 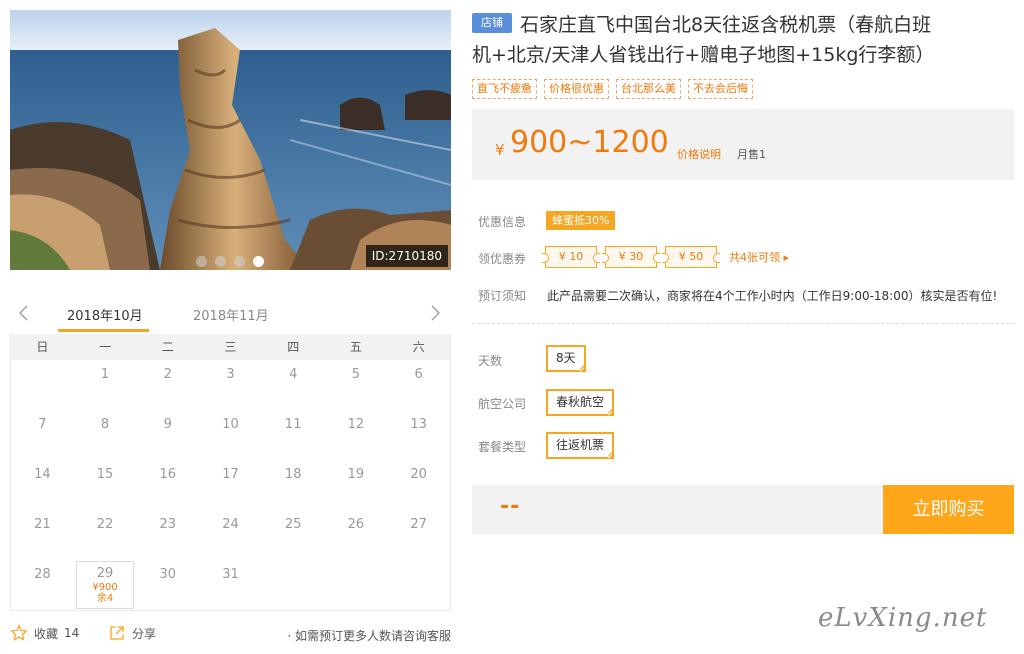 I want to click on price-range: 900~1200, so click(x=589, y=142).